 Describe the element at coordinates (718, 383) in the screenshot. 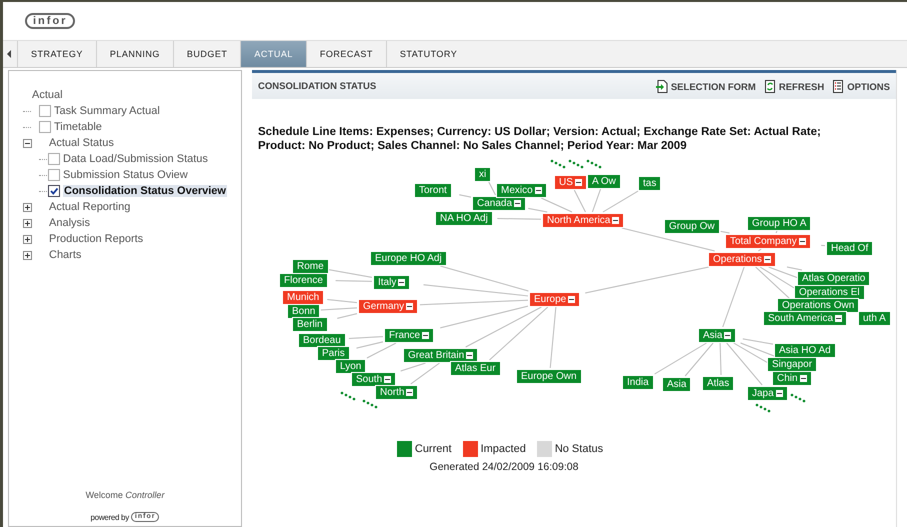

I see `tree-node: Atlas` at that location.